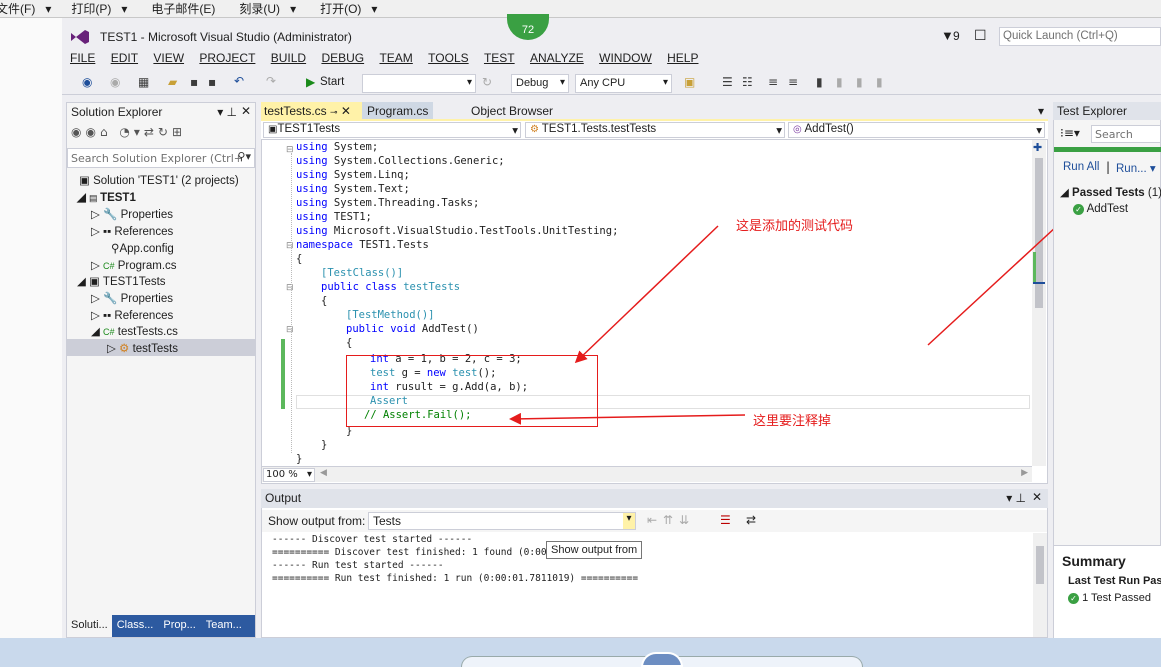  I want to click on scroll-left-icon: ◀, so click(323, 473).